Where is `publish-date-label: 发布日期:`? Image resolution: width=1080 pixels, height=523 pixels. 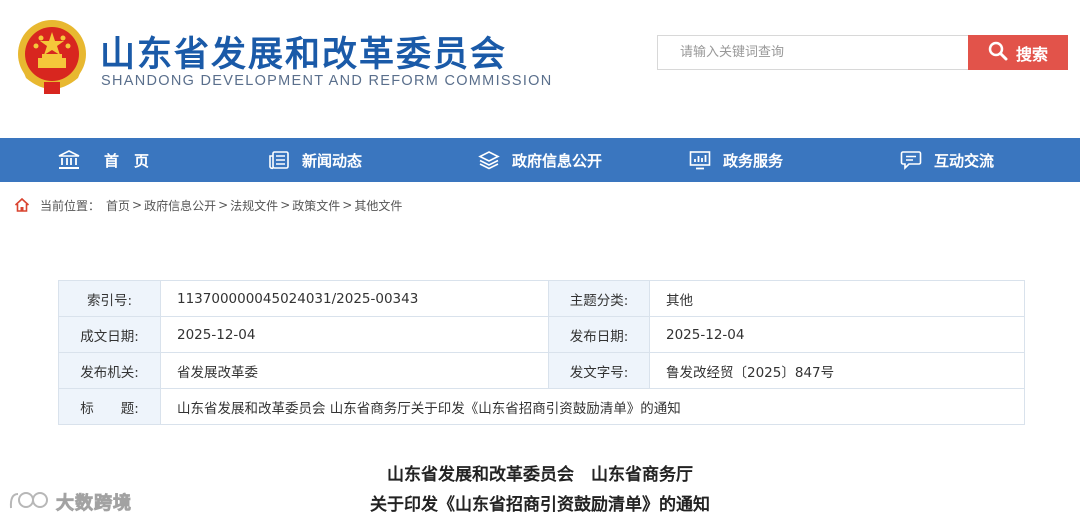
publish-date-label: 发布日期: is located at coordinates (599, 334).